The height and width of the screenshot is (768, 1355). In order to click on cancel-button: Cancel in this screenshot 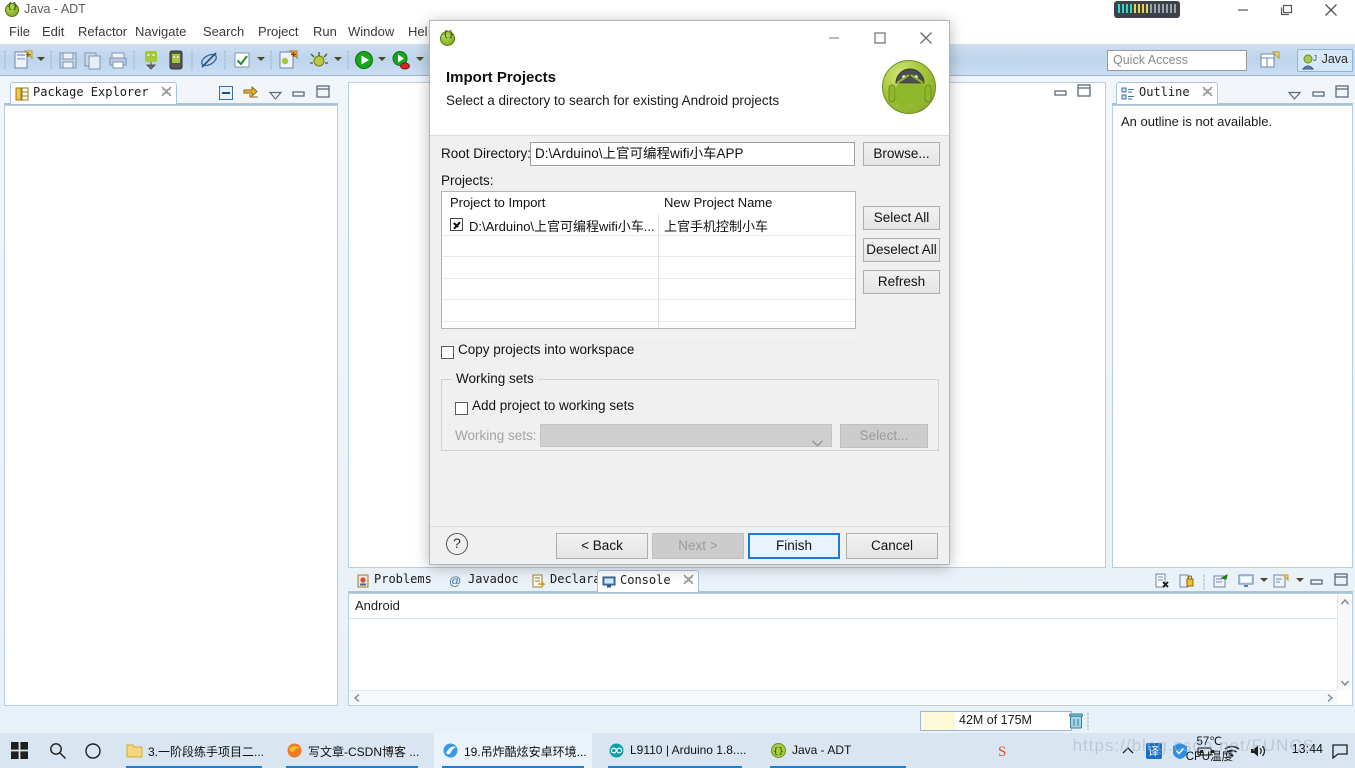, I will do `click(892, 546)`.